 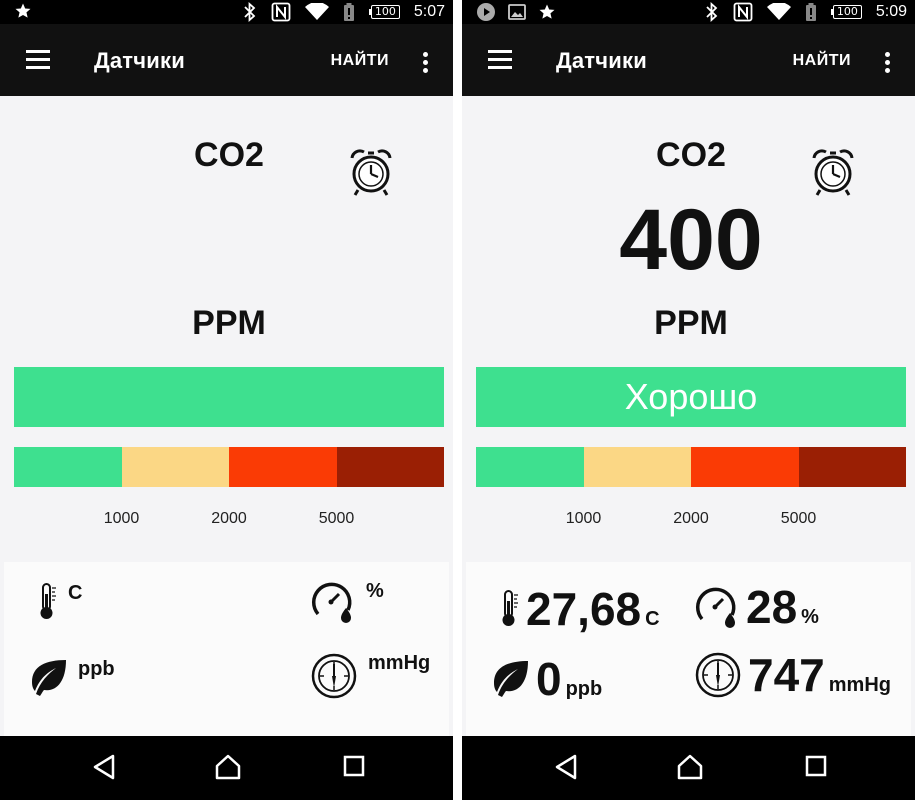 I want to click on tvoc-value: 0, so click(x=549, y=679).